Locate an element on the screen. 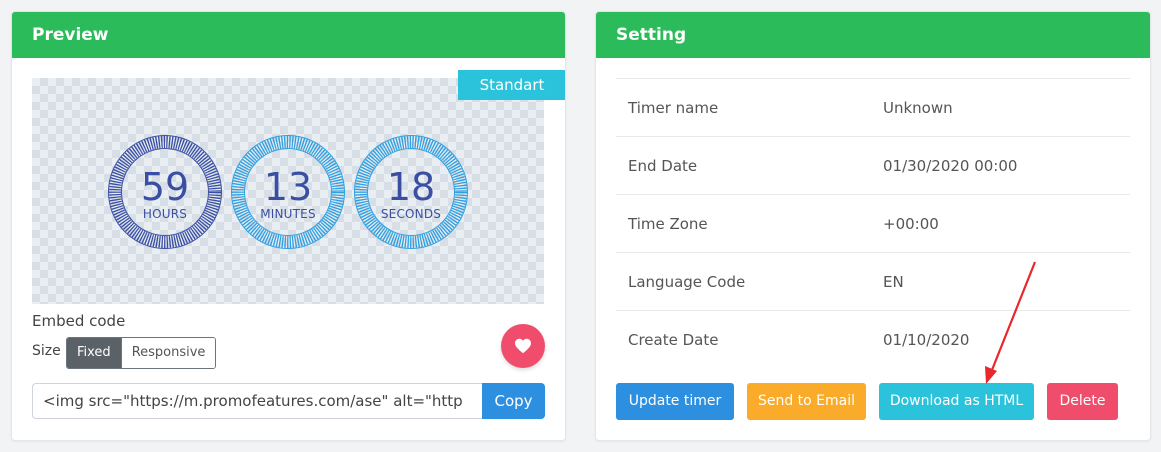 The width and height of the screenshot is (1161, 452). row-label: Timer name is located at coordinates (673, 107).